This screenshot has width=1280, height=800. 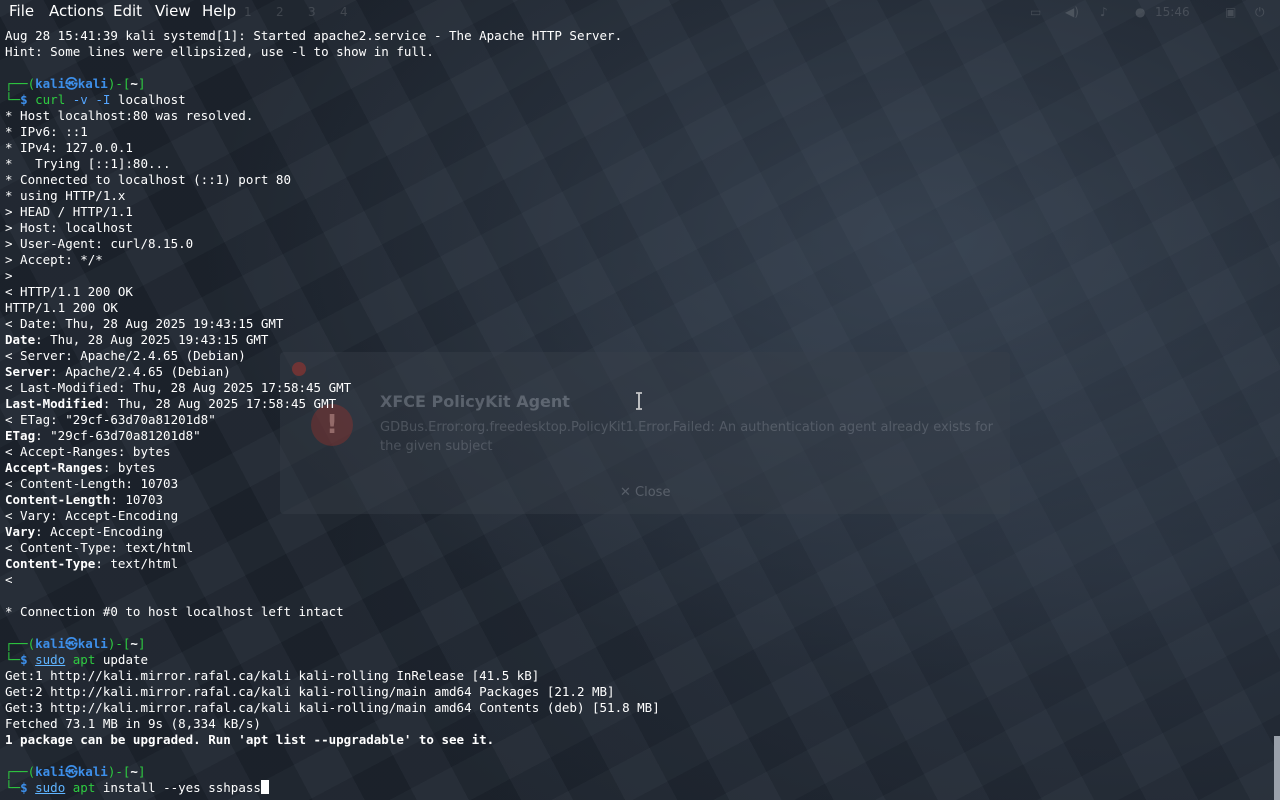 I want to click on terminal-line: < Content-Length: 10703, so click(x=332, y=484).